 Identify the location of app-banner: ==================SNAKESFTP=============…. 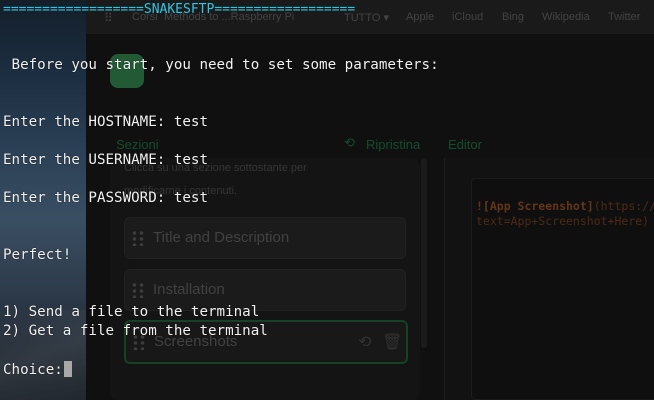
(179, 9).